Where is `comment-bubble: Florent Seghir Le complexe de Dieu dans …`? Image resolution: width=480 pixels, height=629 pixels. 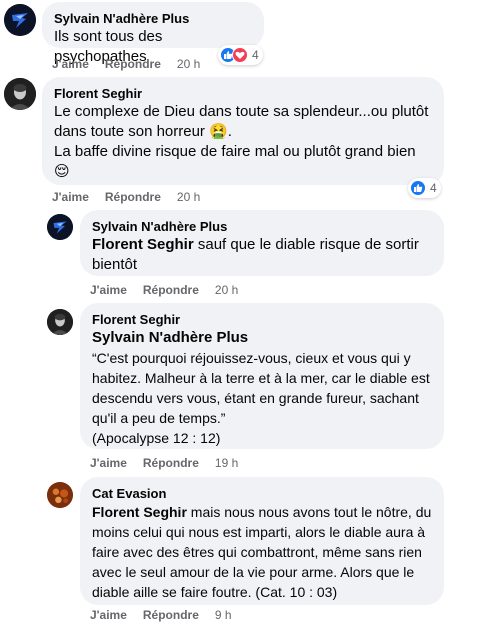
comment-bubble: Florent Seghir Le complexe de Dieu dans … is located at coordinates (243, 131).